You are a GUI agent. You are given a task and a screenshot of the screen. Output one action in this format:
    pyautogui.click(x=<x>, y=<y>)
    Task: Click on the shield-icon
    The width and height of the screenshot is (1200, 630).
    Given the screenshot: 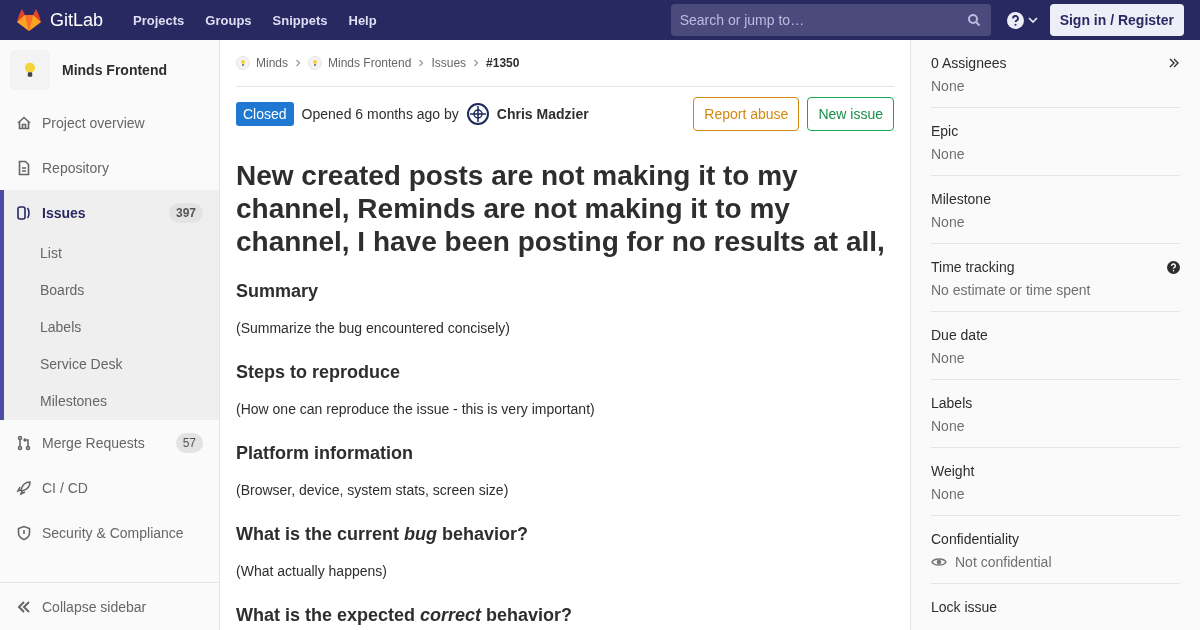 What is the action you would take?
    pyautogui.click(x=24, y=532)
    